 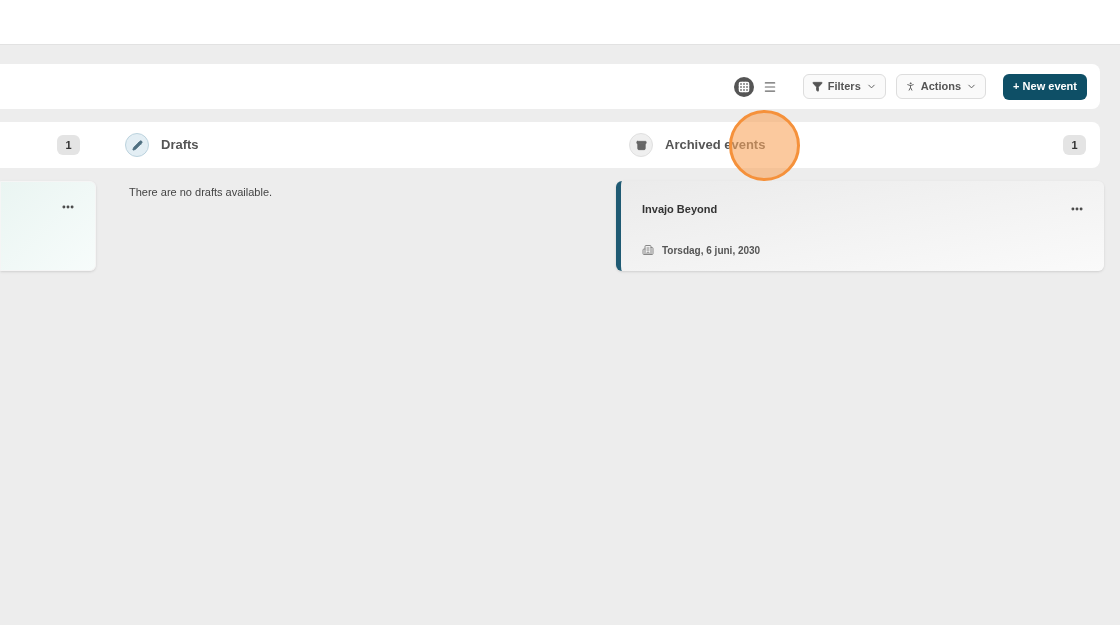 What do you see at coordinates (201, 192) in the screenshot?
I see `empty-message: There are no drafts available.` at bounding box center [201, 192].